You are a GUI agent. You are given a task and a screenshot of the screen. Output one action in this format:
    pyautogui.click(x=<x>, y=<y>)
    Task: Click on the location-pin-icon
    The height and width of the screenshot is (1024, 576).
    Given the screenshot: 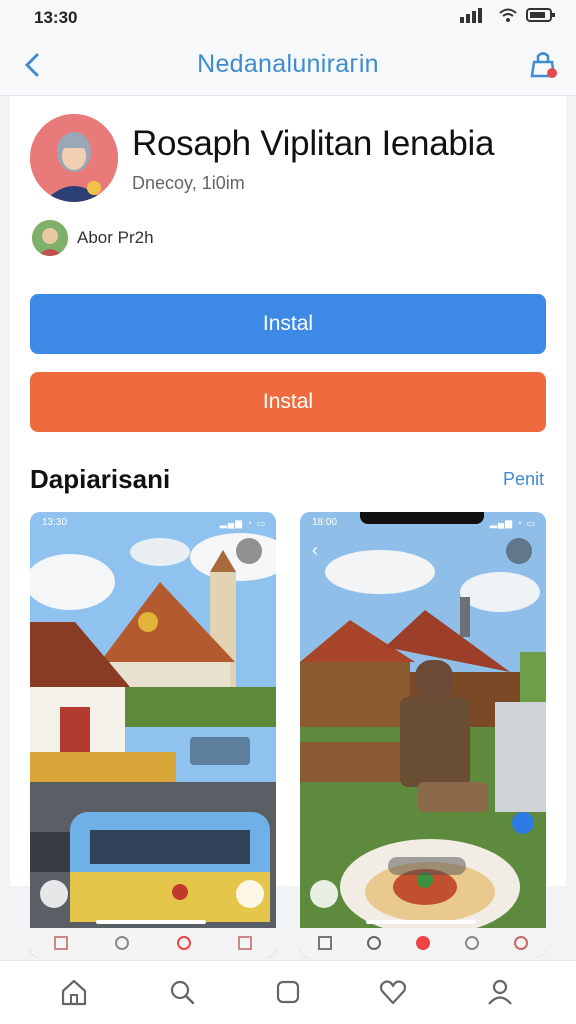 What is the action you would take?
    pyautogui.click(x=523, y=823)
    